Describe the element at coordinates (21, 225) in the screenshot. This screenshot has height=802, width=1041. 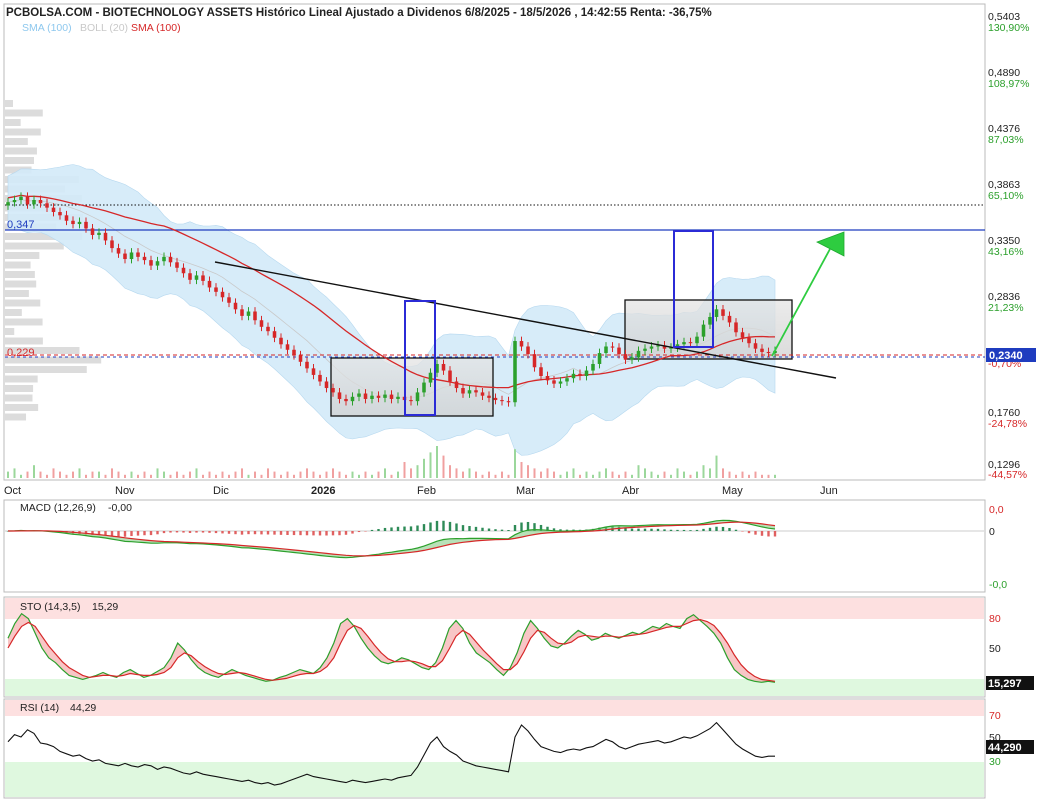
I see `level-label-0347: 0,347` at that location.